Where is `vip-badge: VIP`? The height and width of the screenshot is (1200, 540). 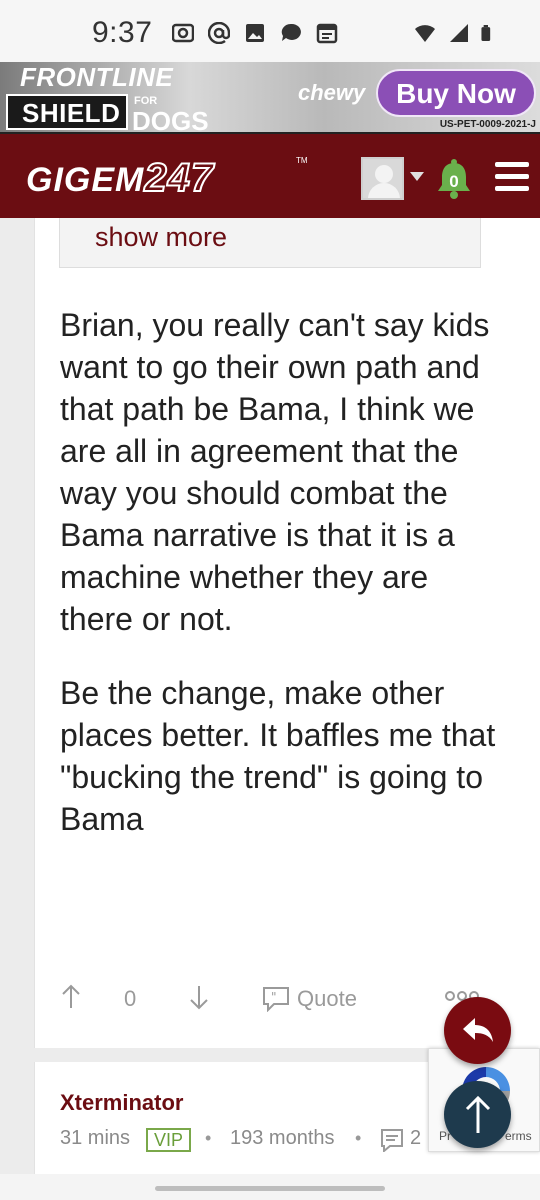
vip-badge: VIP is located at coordinates (169, 1140).